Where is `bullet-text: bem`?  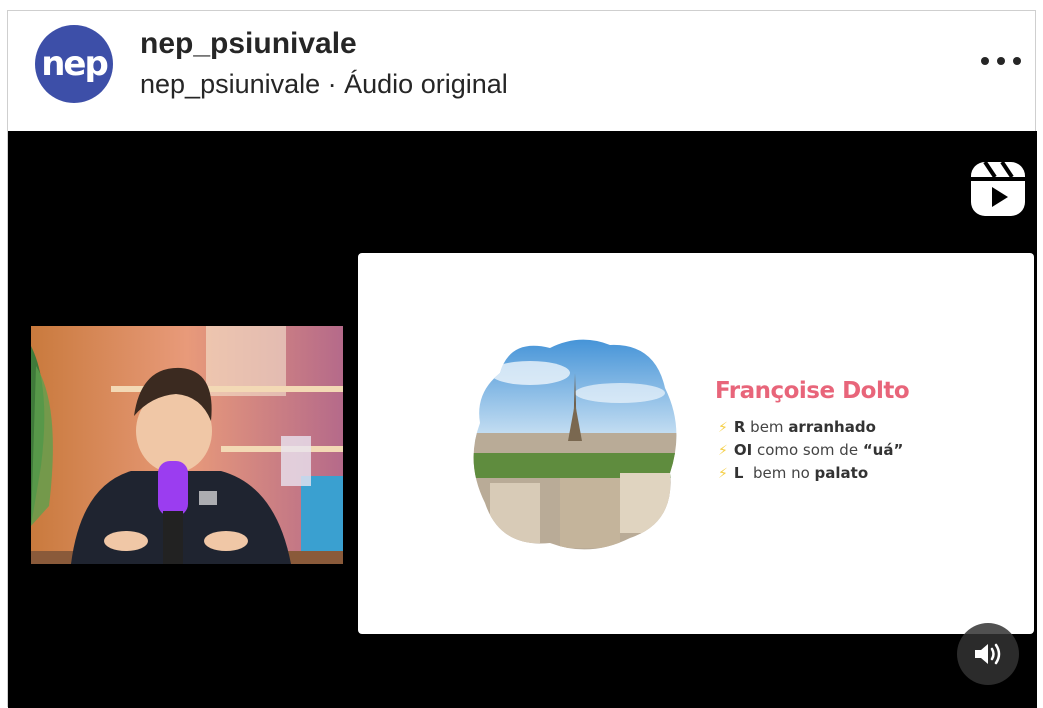
bullet-text: bem is located at coordinates (767, 427).